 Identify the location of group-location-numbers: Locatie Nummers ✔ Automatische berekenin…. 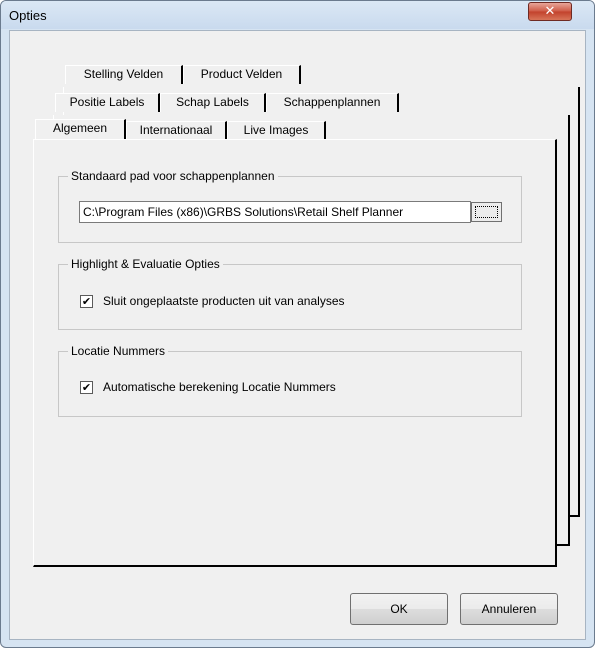
(290, 380).